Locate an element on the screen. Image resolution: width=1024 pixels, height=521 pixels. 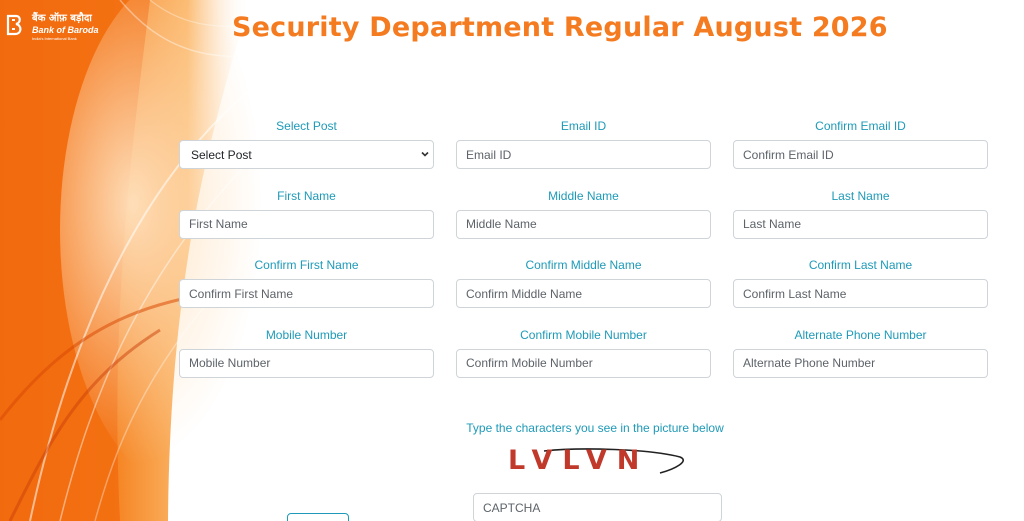
bank-tagline: India's International Bank is located at coordinates (54, 38).